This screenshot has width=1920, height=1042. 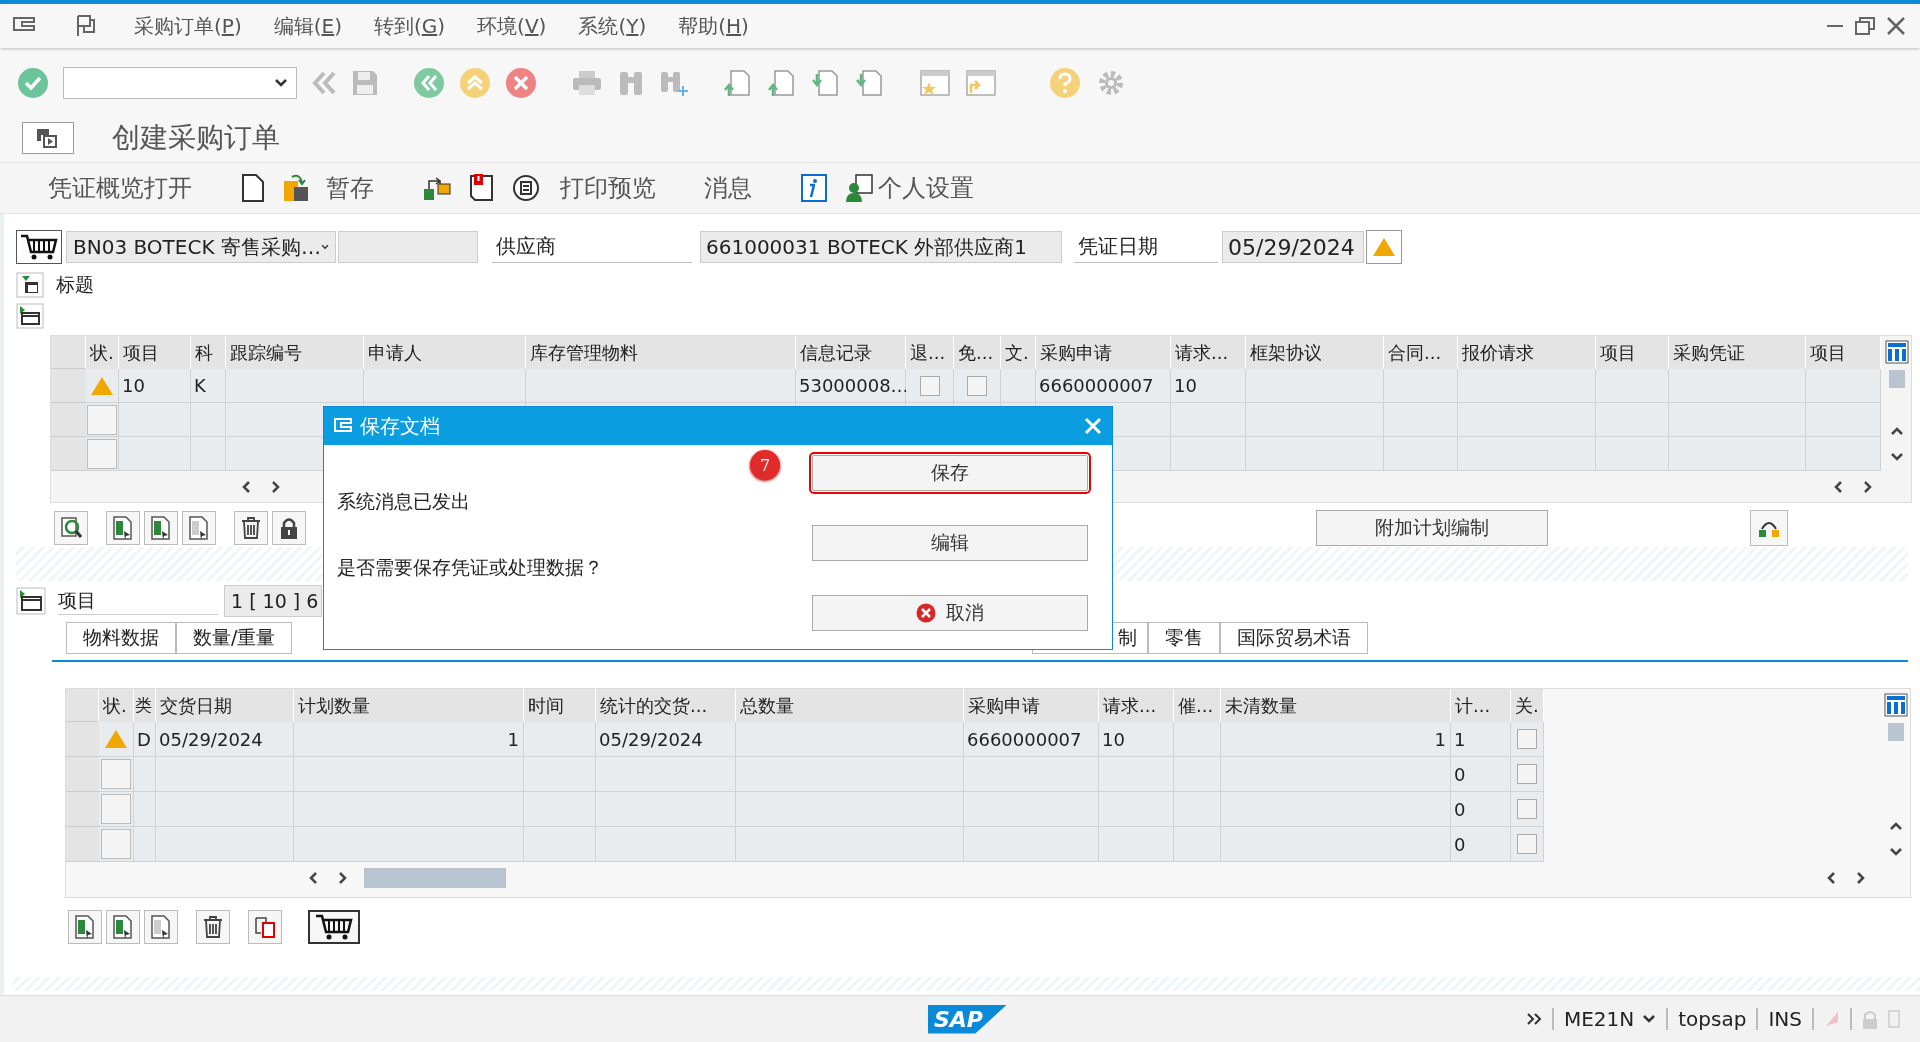 What do you see at coordinates (121, 638) in the screenshot?
I see `tab: 物料数据` at bounding box center [121, 638].